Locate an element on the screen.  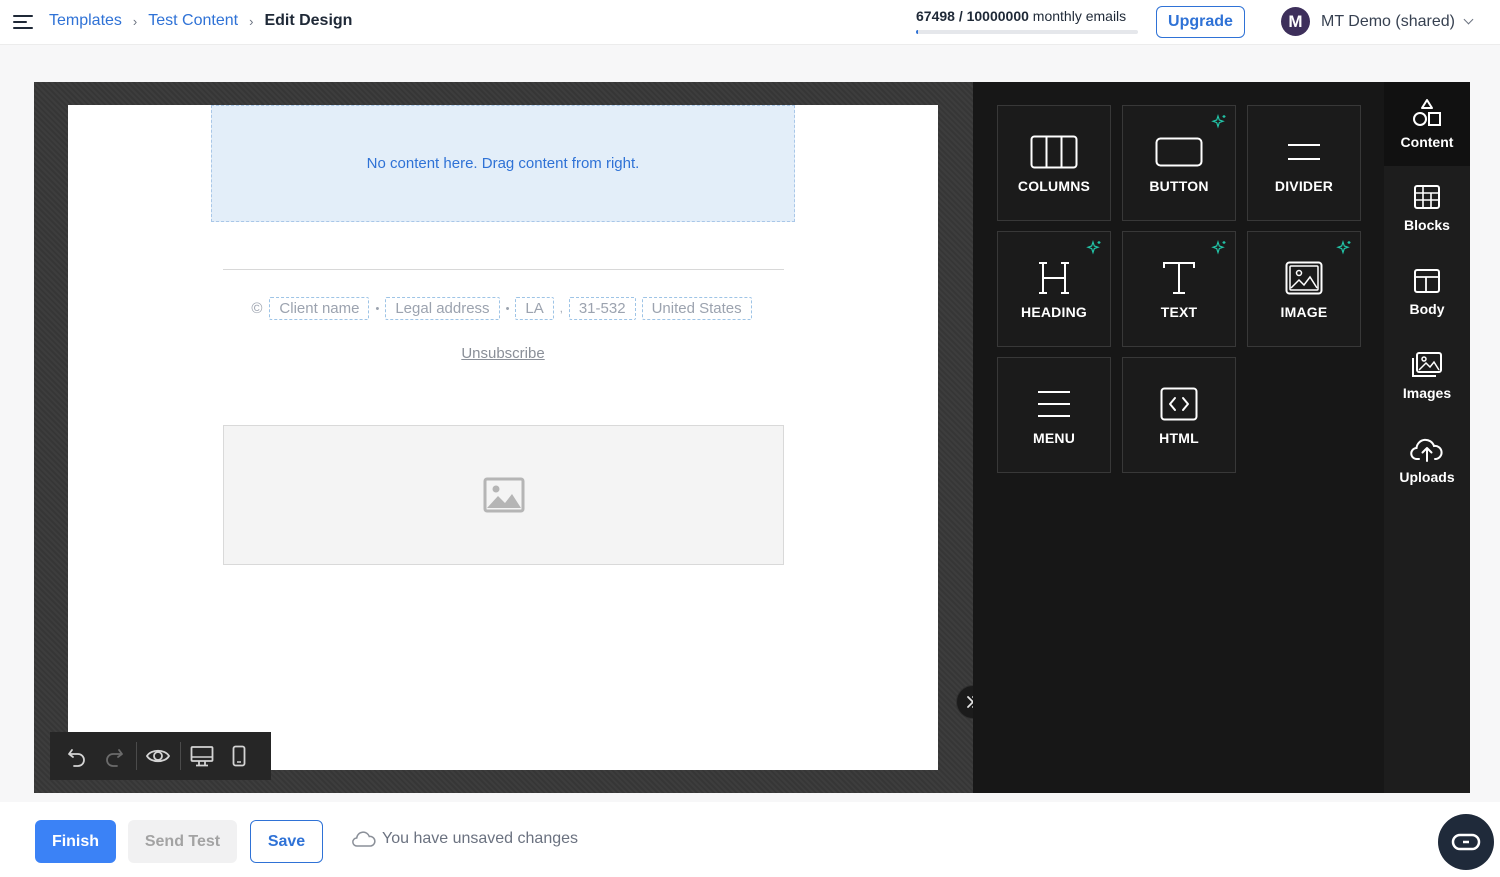
chat-support-button is located at coordinates (1466, 842).